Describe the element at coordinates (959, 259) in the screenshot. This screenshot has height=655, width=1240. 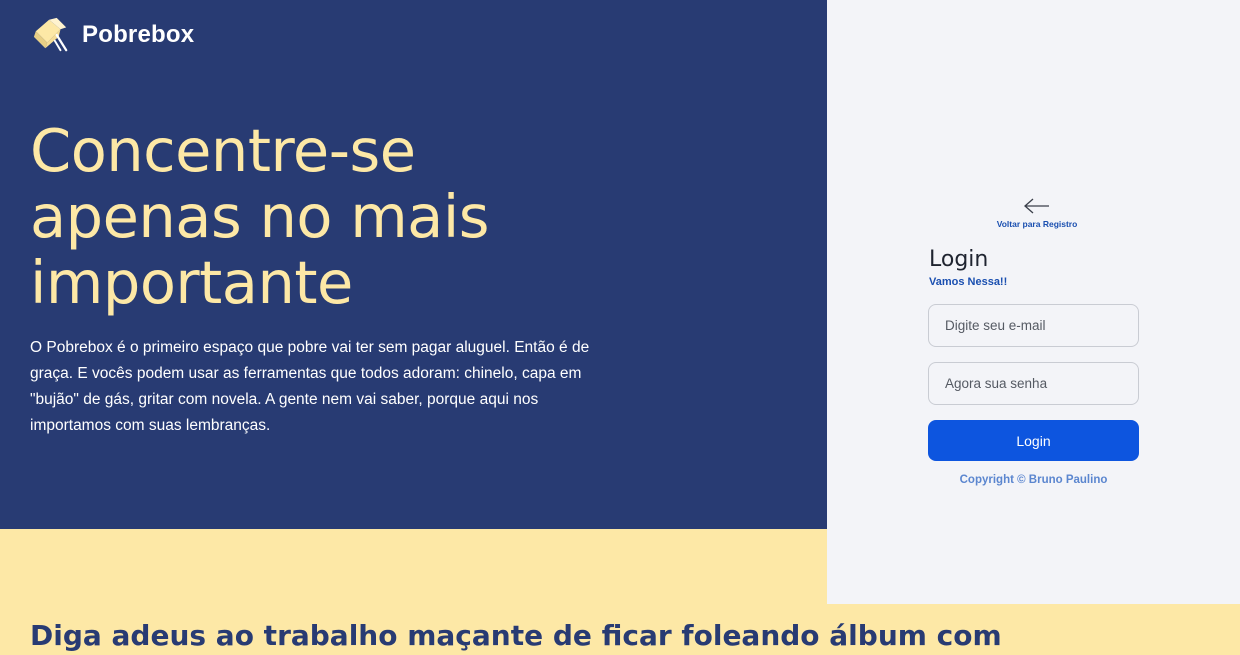
I see `login-title: Login` at that location.